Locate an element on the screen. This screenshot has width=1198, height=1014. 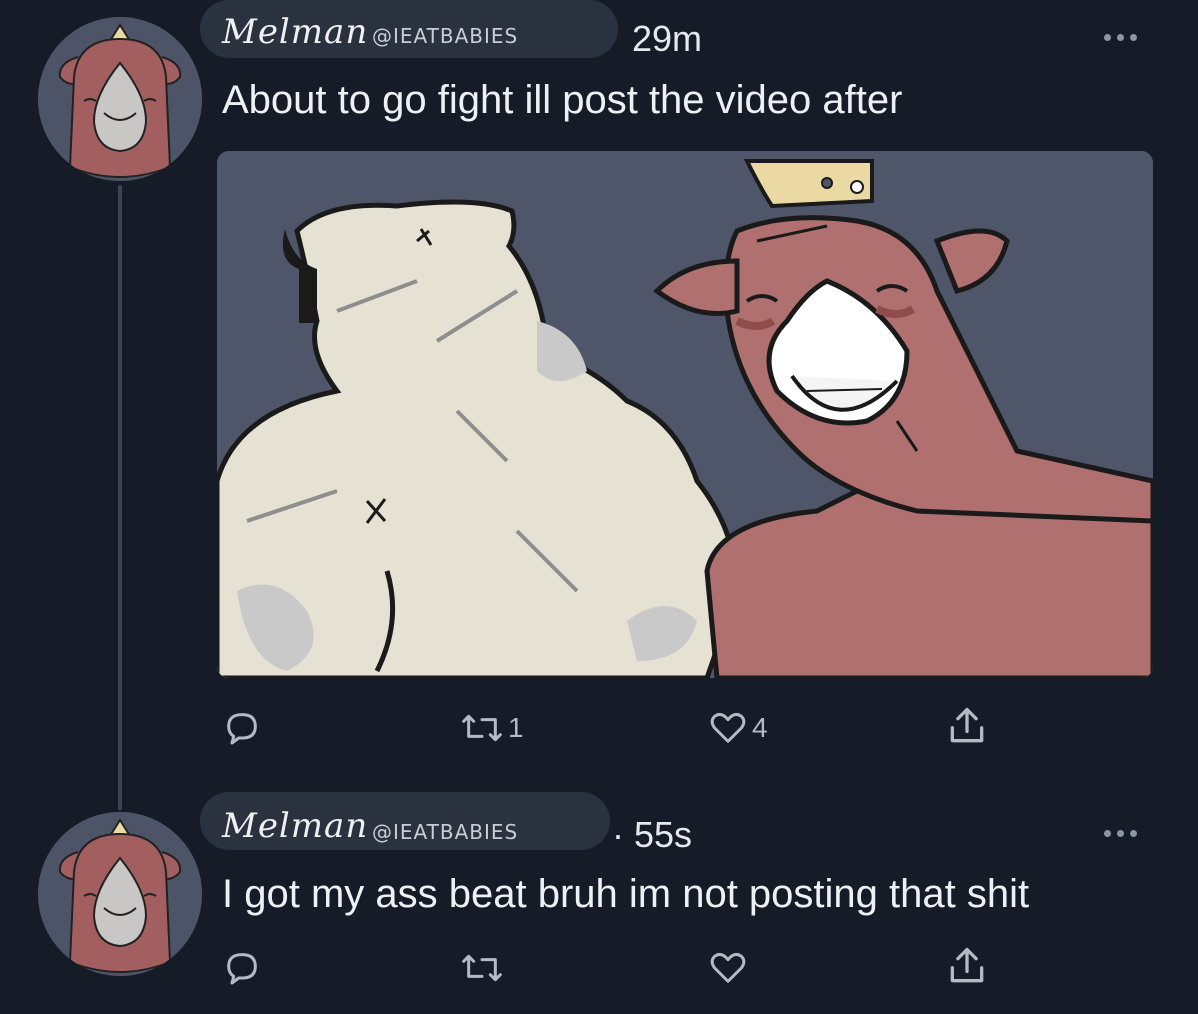
retweet-count: 1 is located at coordinates (516, 727).